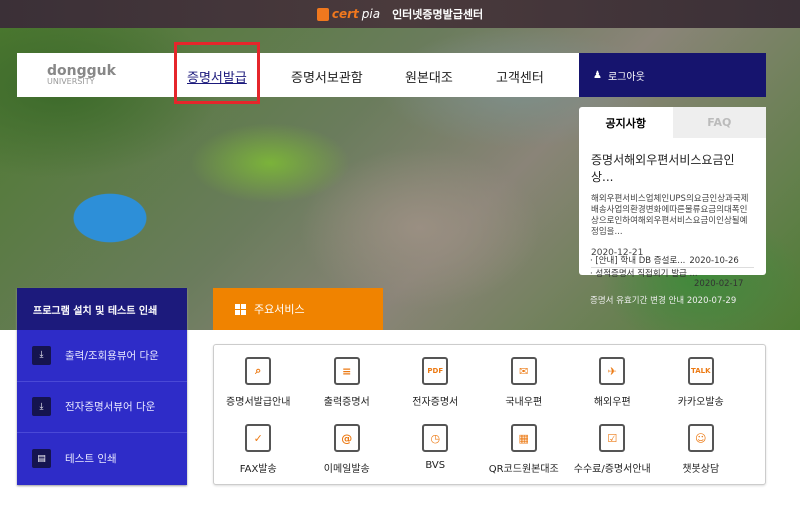 The width and height of the screenshot is (800, 519). I want to click on service-checklist: ☑ 수수료/증명서안내, so click(612, 453).